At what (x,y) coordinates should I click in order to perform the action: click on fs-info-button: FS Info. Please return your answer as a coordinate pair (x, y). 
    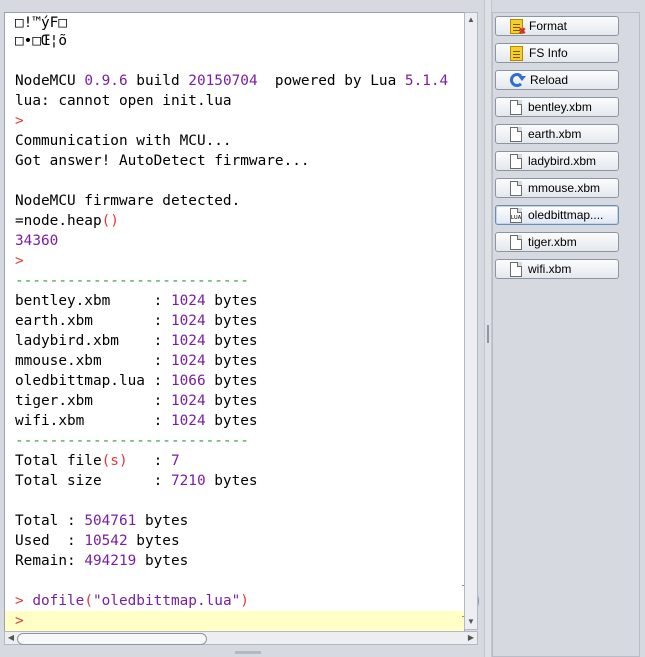
    Looking at the image, I should click on (557, 53).